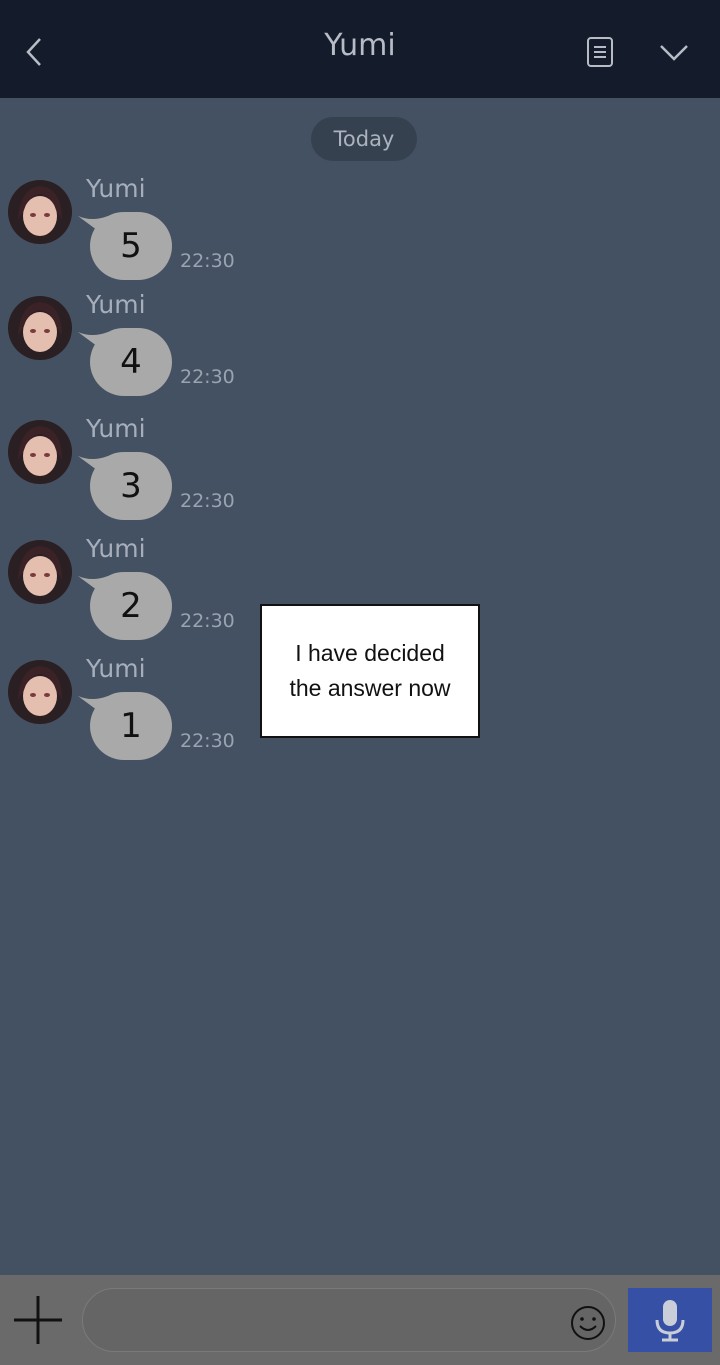 The width and height of the screenshot is (720, 1365). I want to click on message-item: Yumi 1 22:30, so click(150, 717).